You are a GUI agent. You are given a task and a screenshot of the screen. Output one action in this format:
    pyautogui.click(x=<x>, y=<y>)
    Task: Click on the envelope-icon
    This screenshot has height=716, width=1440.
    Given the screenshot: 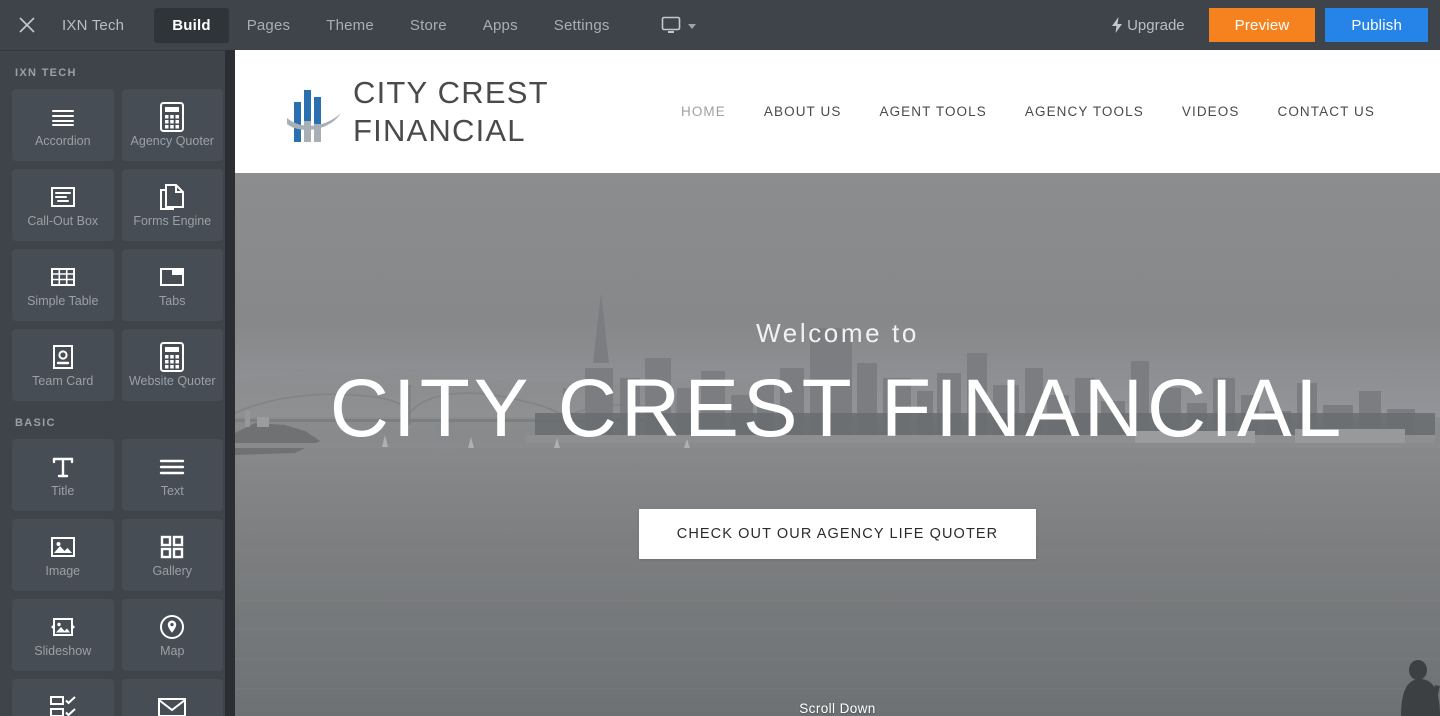 What is the action you would take?
    pyautogui.click(x=172, y=704)
    